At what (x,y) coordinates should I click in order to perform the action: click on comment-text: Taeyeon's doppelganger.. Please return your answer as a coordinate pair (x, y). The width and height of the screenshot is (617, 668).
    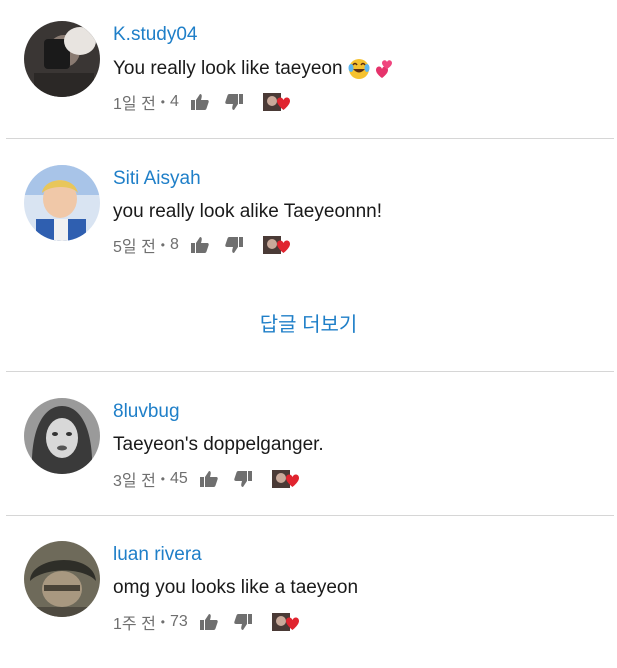
    Looking at the image, I should click on (218, 445).